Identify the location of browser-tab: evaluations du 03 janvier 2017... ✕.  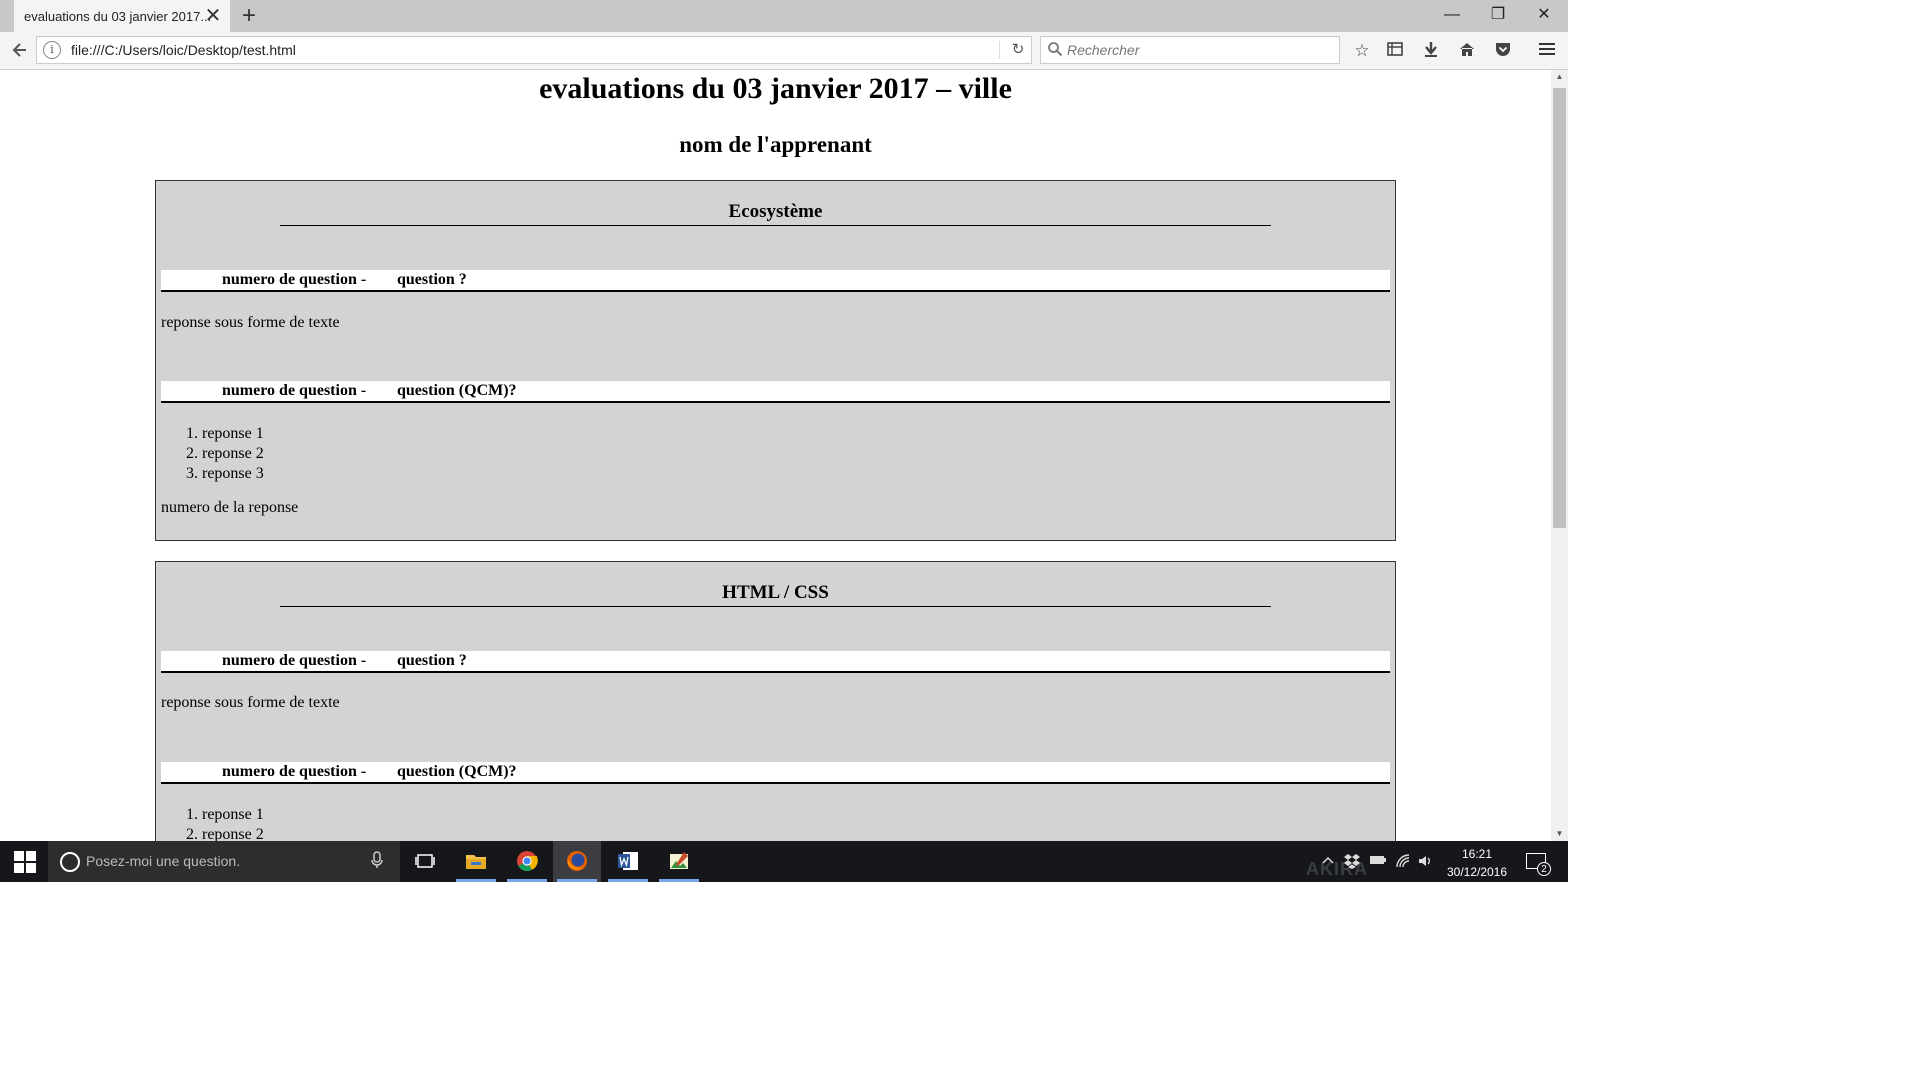
(122, 16).